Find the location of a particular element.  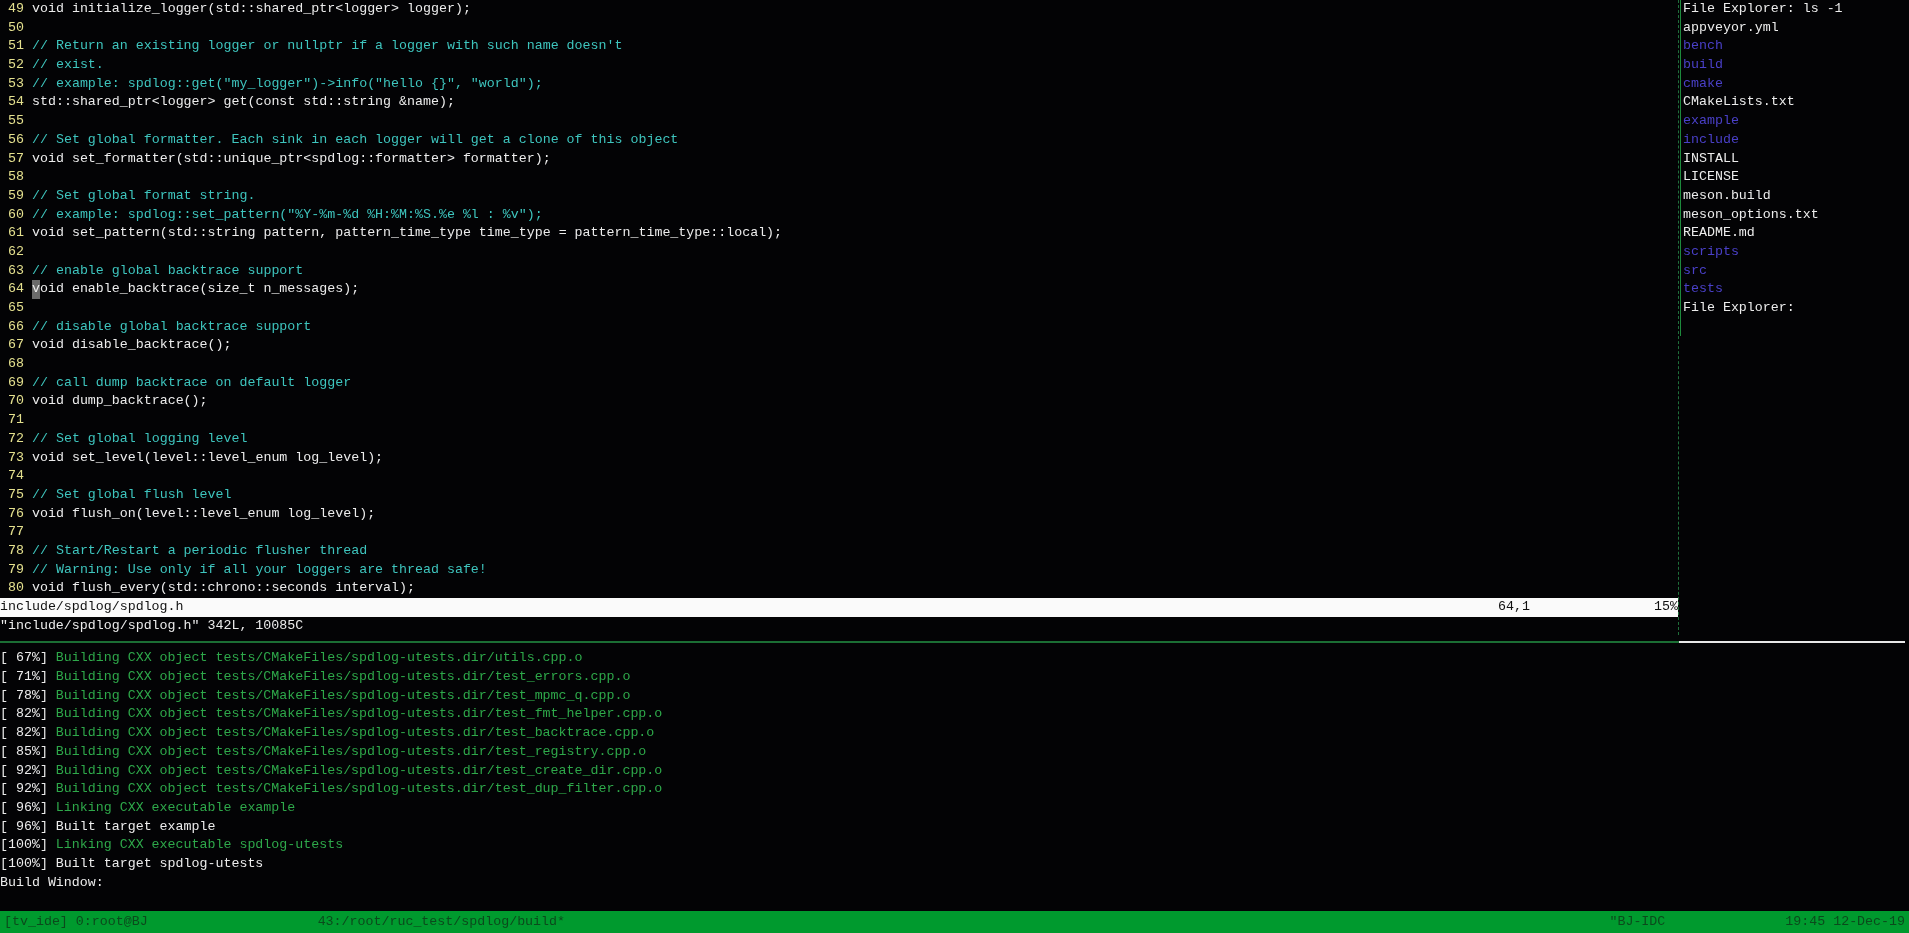

code-line: void initialize_logger(std::shared_ptr<logger> logger); is located at coordinates (251, 9).